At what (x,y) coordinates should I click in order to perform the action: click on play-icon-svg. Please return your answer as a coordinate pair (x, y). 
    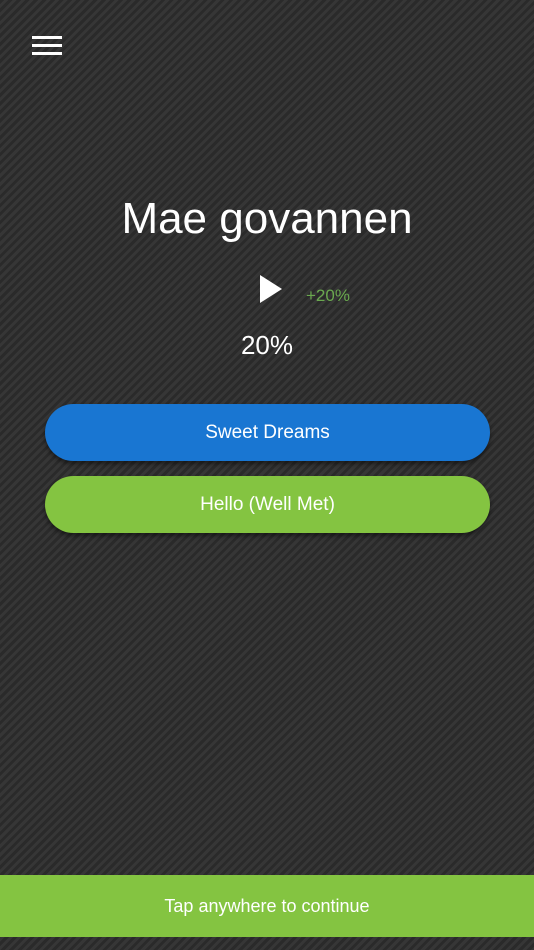
    Looking at the image, I should click on (271, 289).